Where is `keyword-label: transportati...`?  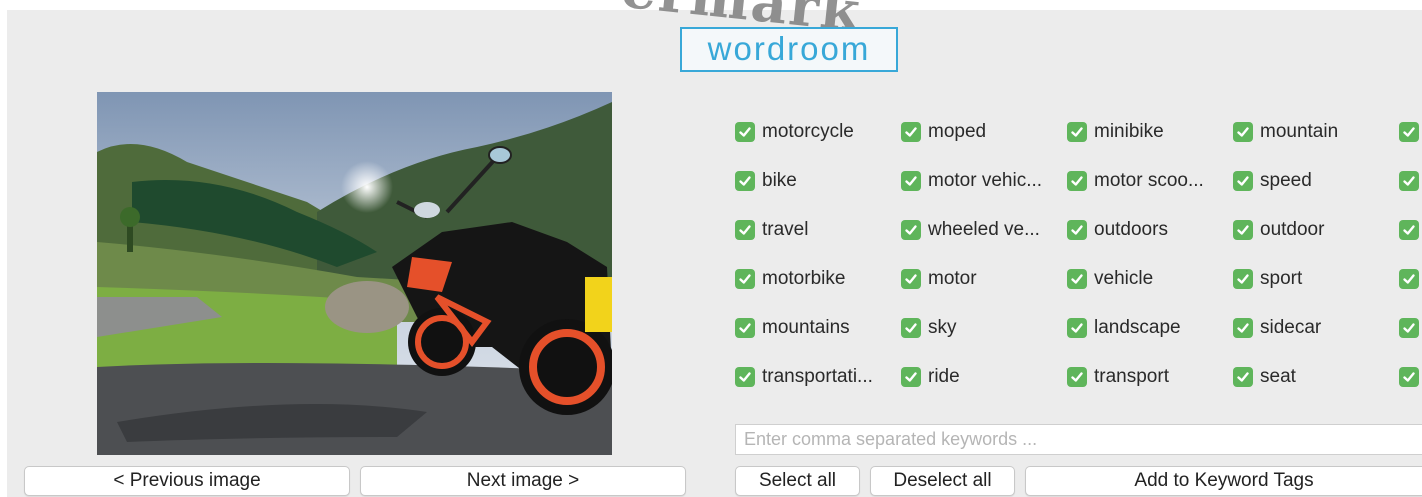
keyword-label: transportati... is located at coordinates (817, 376).